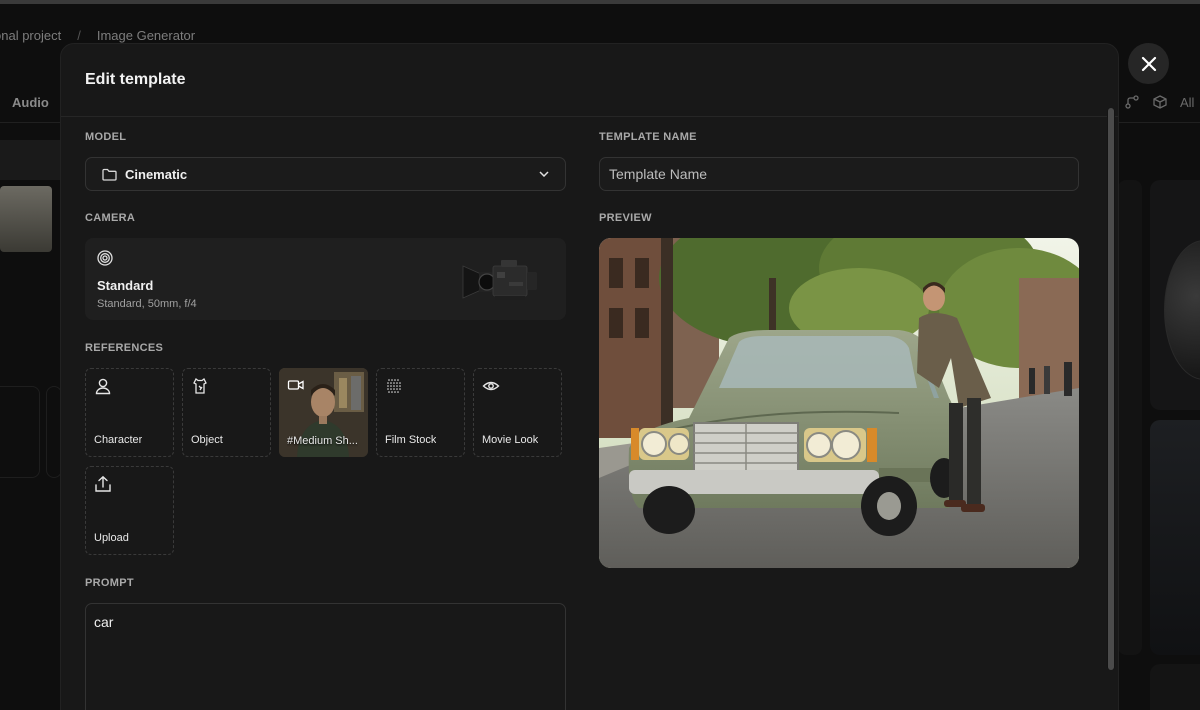 Image resolution: width=1200 pixels, height=710 pixels. Describe the element at coordinates (420, 412) in the screenshot. I see `reference-film-stock: Film Stock` at that location.